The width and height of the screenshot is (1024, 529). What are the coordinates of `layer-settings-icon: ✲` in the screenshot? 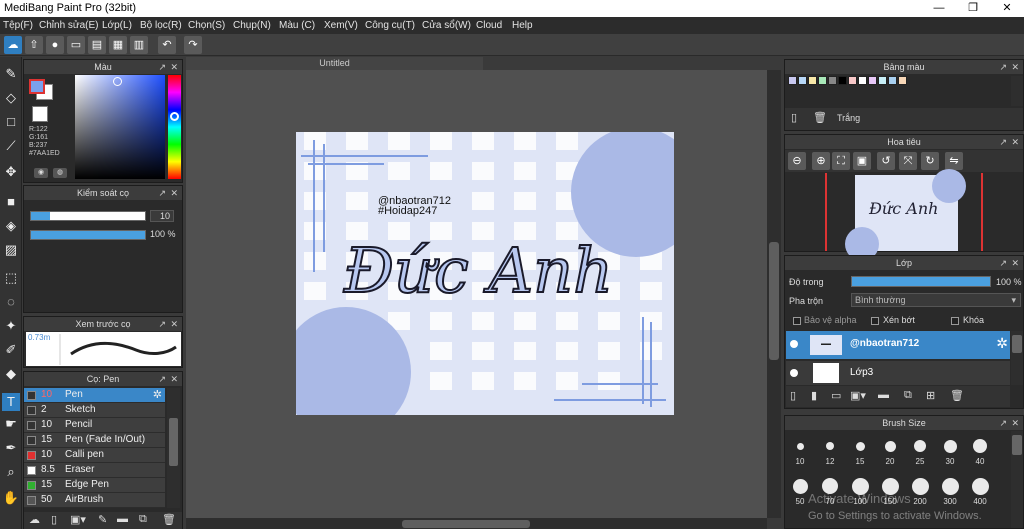 It's located at (1002, 343).